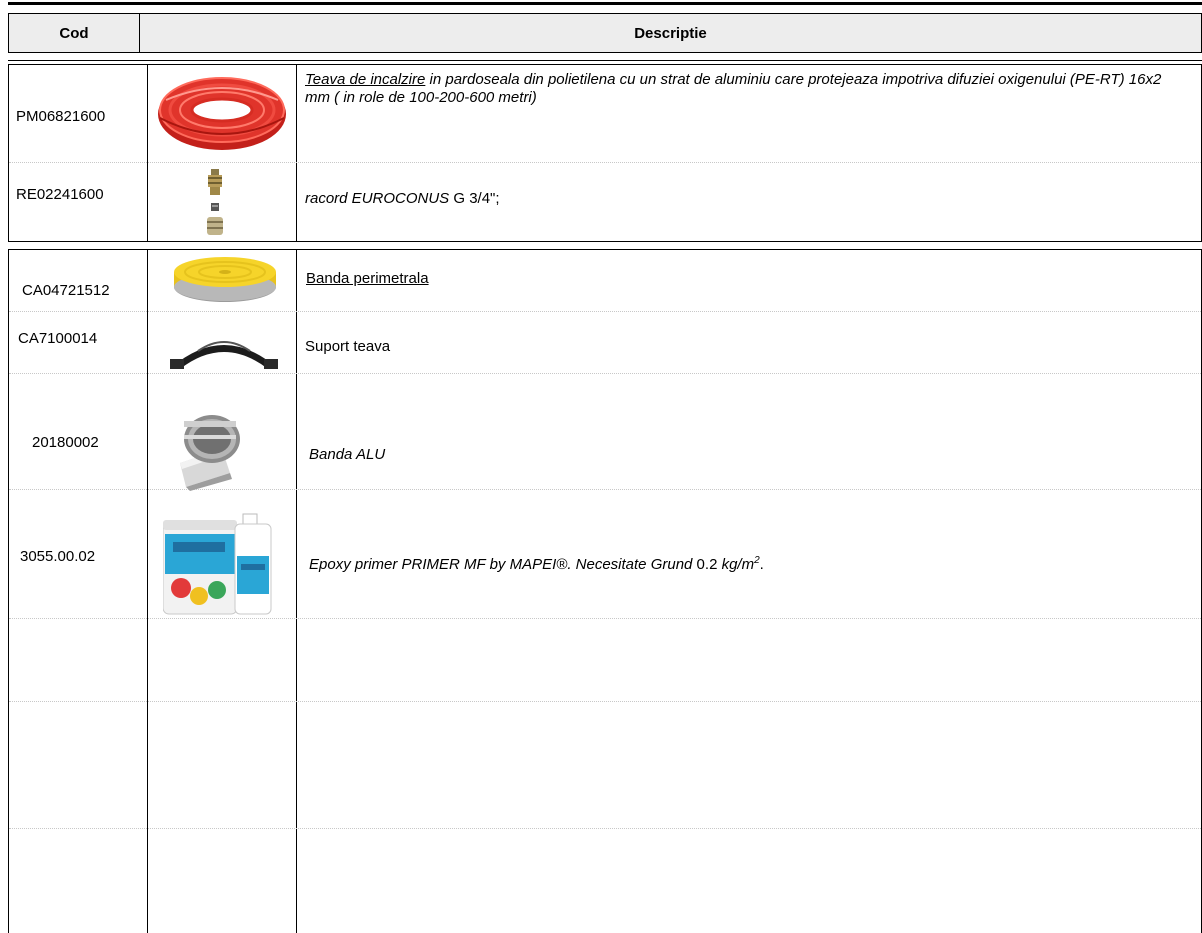  I want to click on pipe-bend-support-icon, so click(224, 350).